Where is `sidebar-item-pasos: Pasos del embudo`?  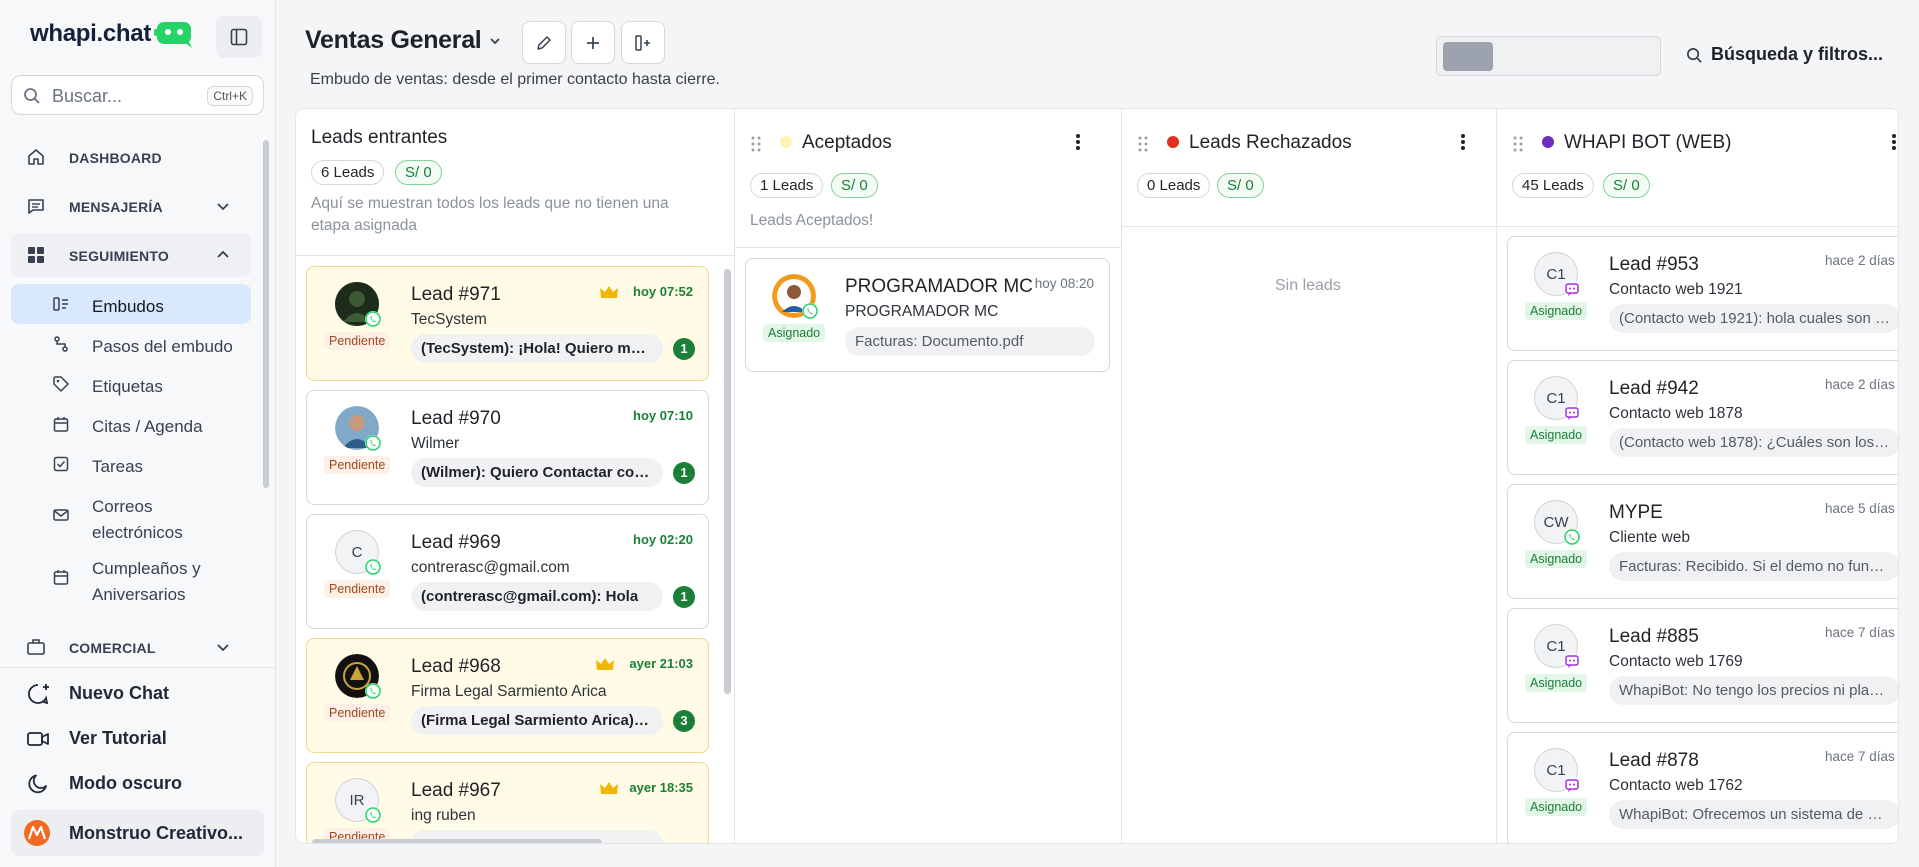
sidebar-item-pasos: Pasos del embudo is located at coordinates (131, 344).